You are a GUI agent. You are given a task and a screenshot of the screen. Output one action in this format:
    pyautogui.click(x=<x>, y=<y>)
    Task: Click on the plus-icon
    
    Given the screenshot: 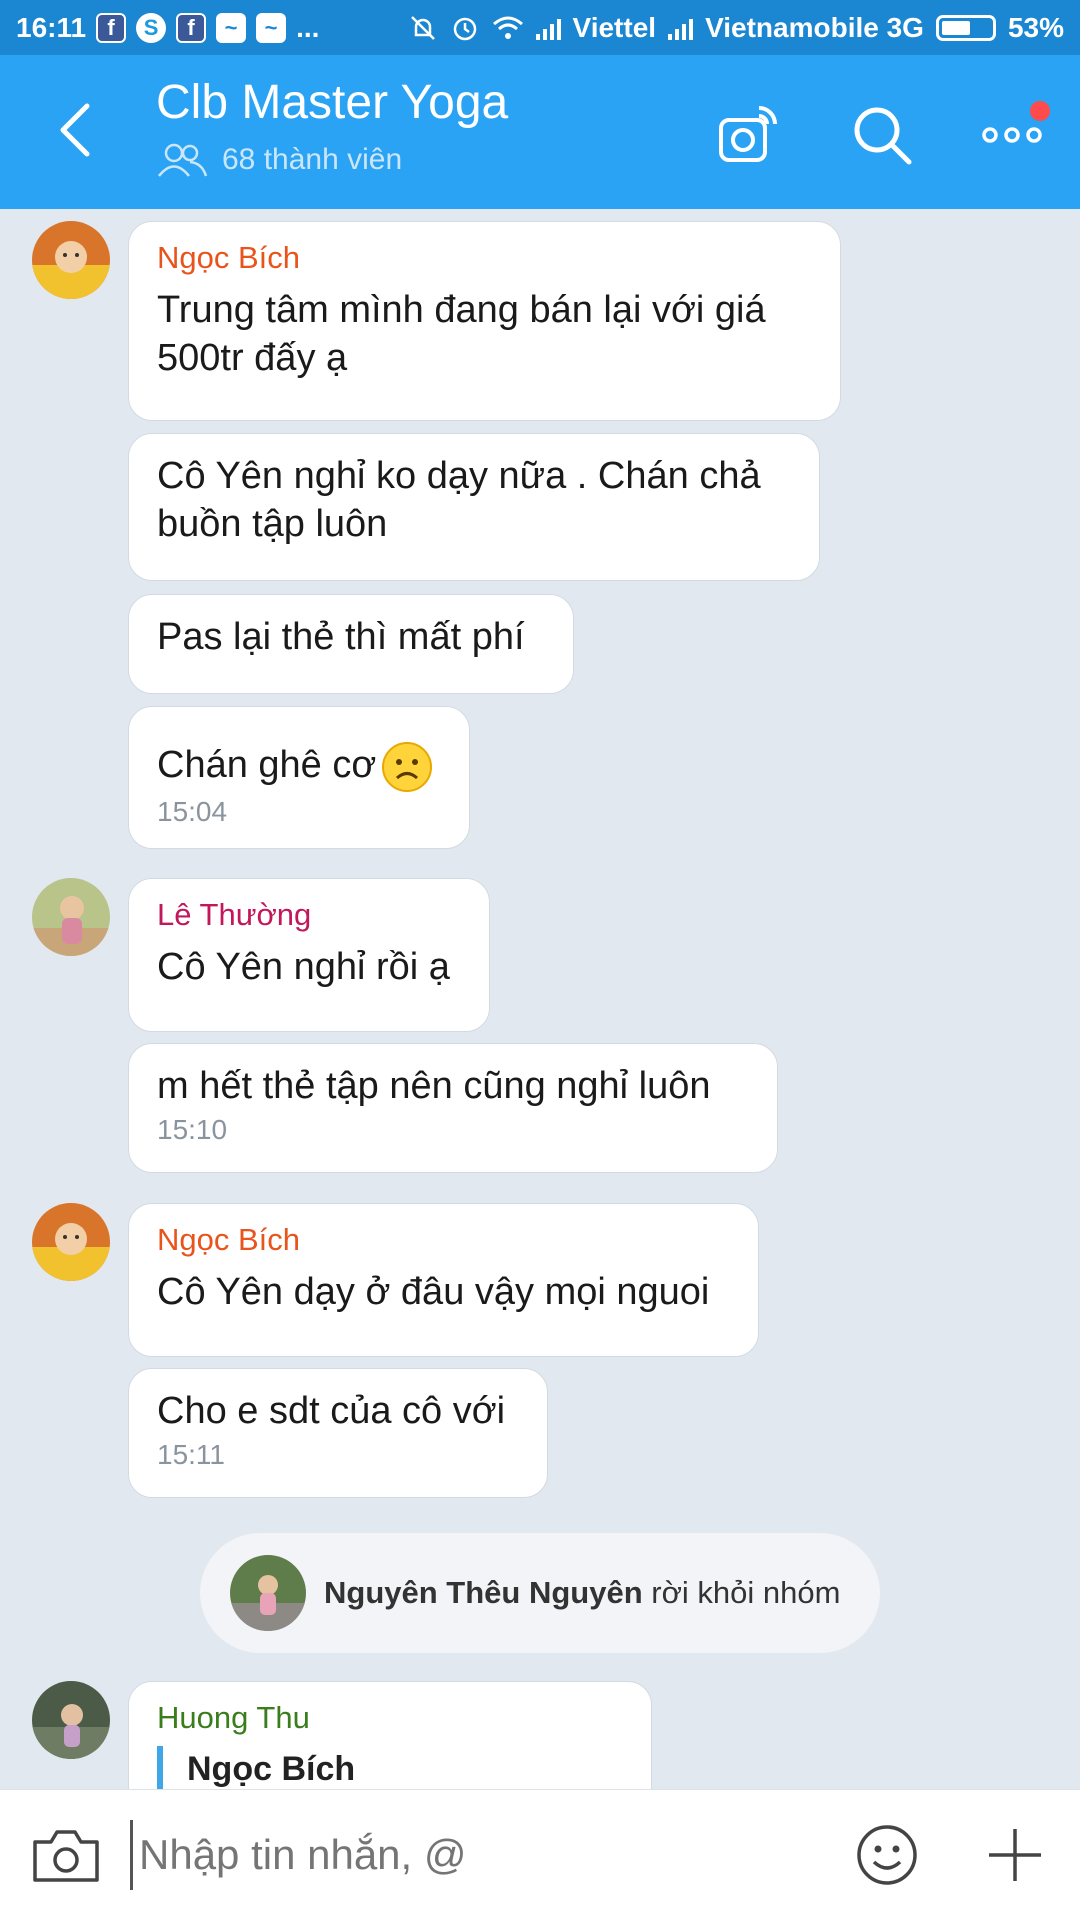 What is the action you would take?
    pyautogui.click(x=1015, y=1855)
    